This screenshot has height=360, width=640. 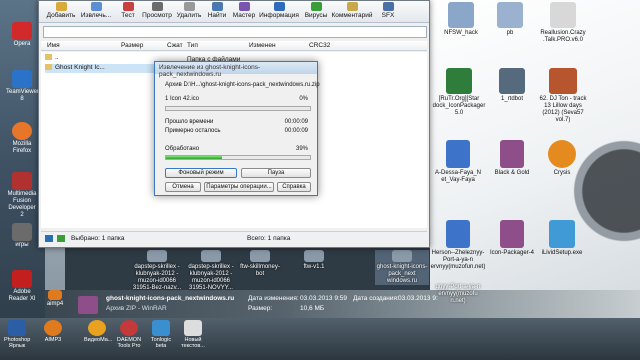 I want to click on col-type: Тип, so click(x=192, y=45).